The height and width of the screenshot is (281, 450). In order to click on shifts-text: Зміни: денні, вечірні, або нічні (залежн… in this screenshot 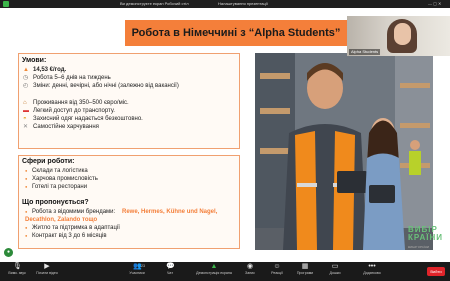, I will do `click(106, 86)`.